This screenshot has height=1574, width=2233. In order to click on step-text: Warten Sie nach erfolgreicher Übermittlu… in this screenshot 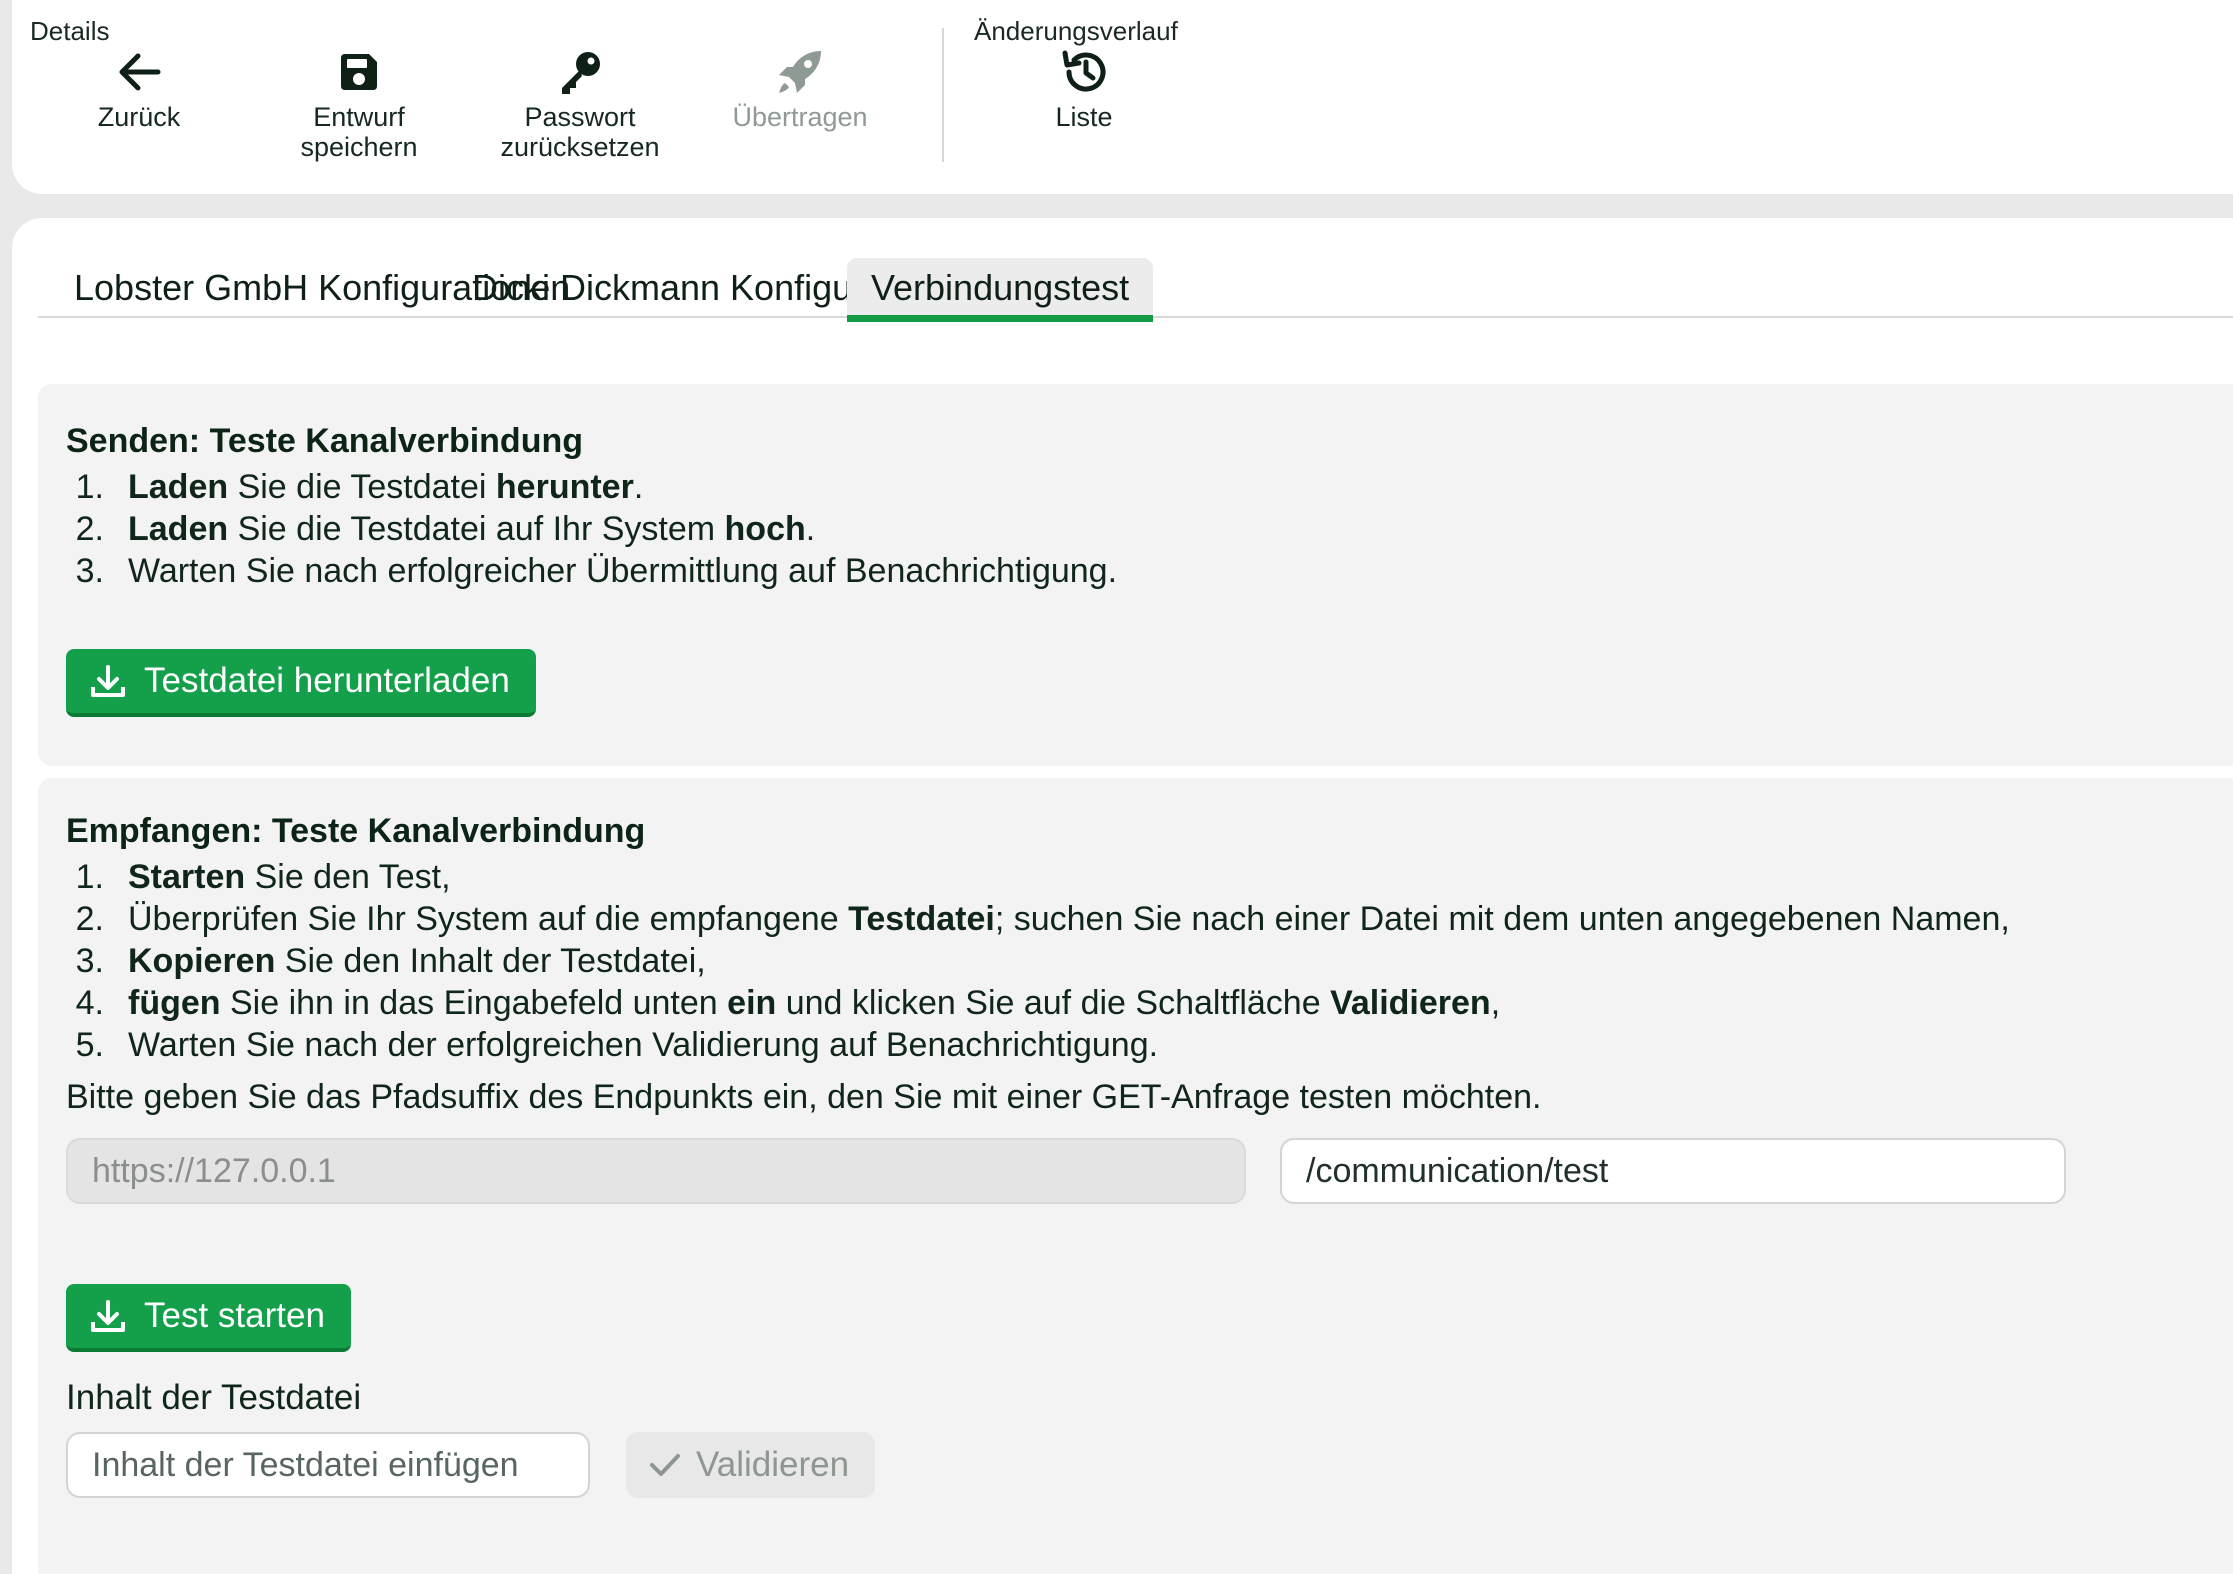, I will do `click(622, 571)`.